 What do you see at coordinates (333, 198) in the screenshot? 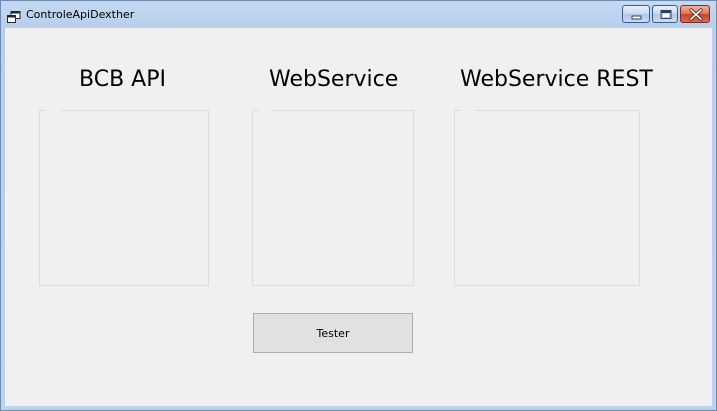
I see `webservice-panel` at bounding box center [333, 198].